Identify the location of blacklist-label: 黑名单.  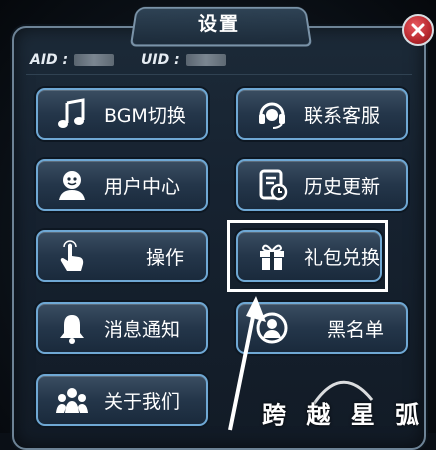
(355, 329).